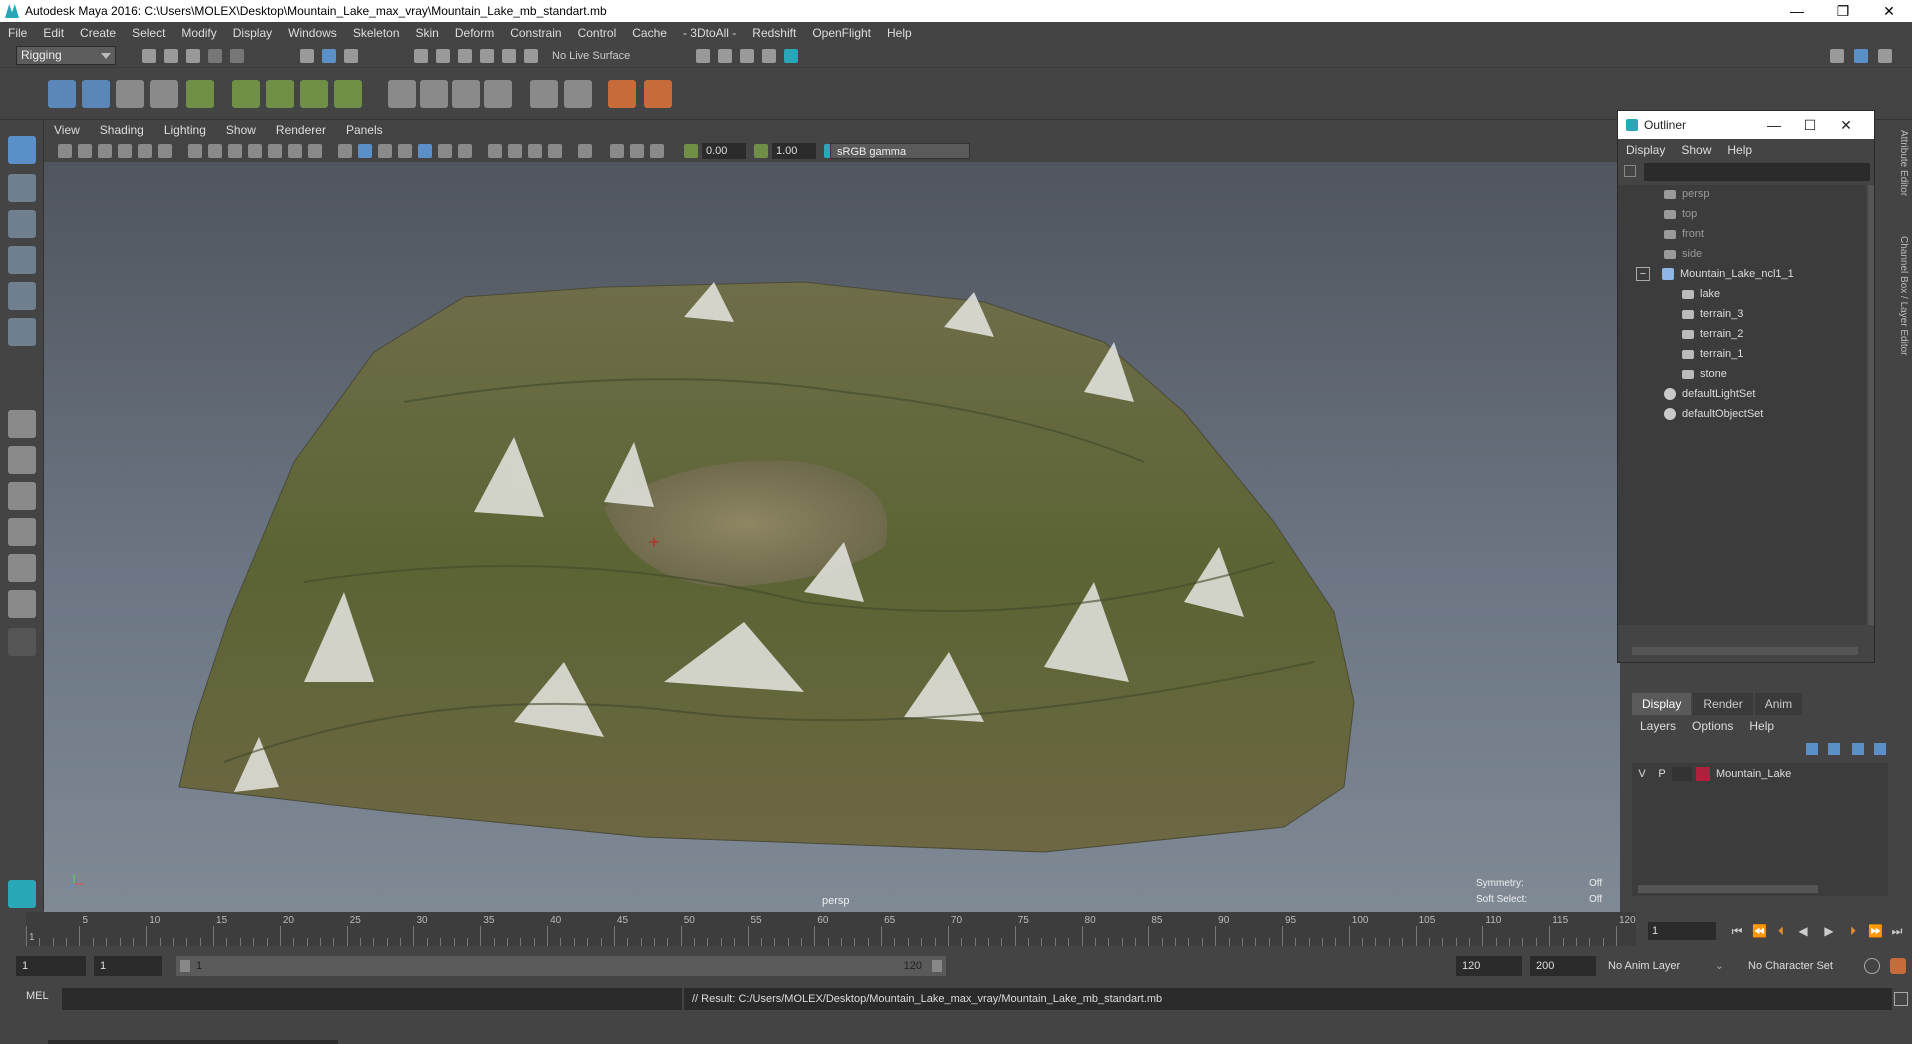 This screenshot has width=1912, height=1044. Describe the element at coordinates (405, 151) in the screenshot. I see `wireframe-on-shaded-icon` at that location.